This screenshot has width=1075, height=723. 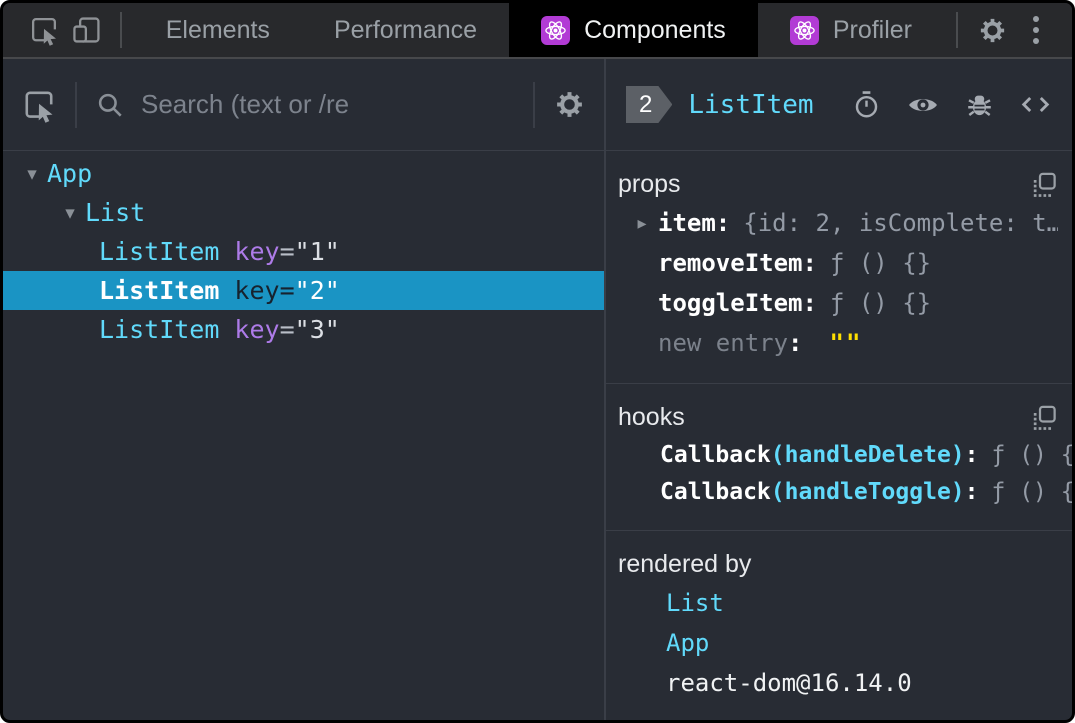 I want to click on copy-props-button, so click(x=1044, y=184).